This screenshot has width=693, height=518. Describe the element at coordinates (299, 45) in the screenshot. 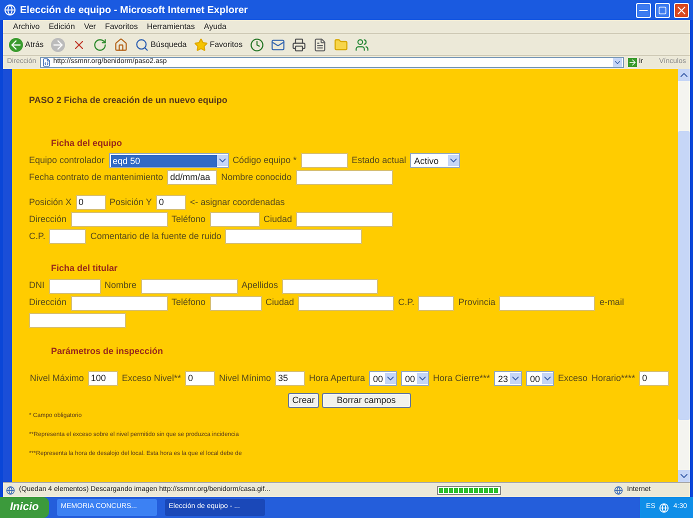

I see `printer-icon` at that location.